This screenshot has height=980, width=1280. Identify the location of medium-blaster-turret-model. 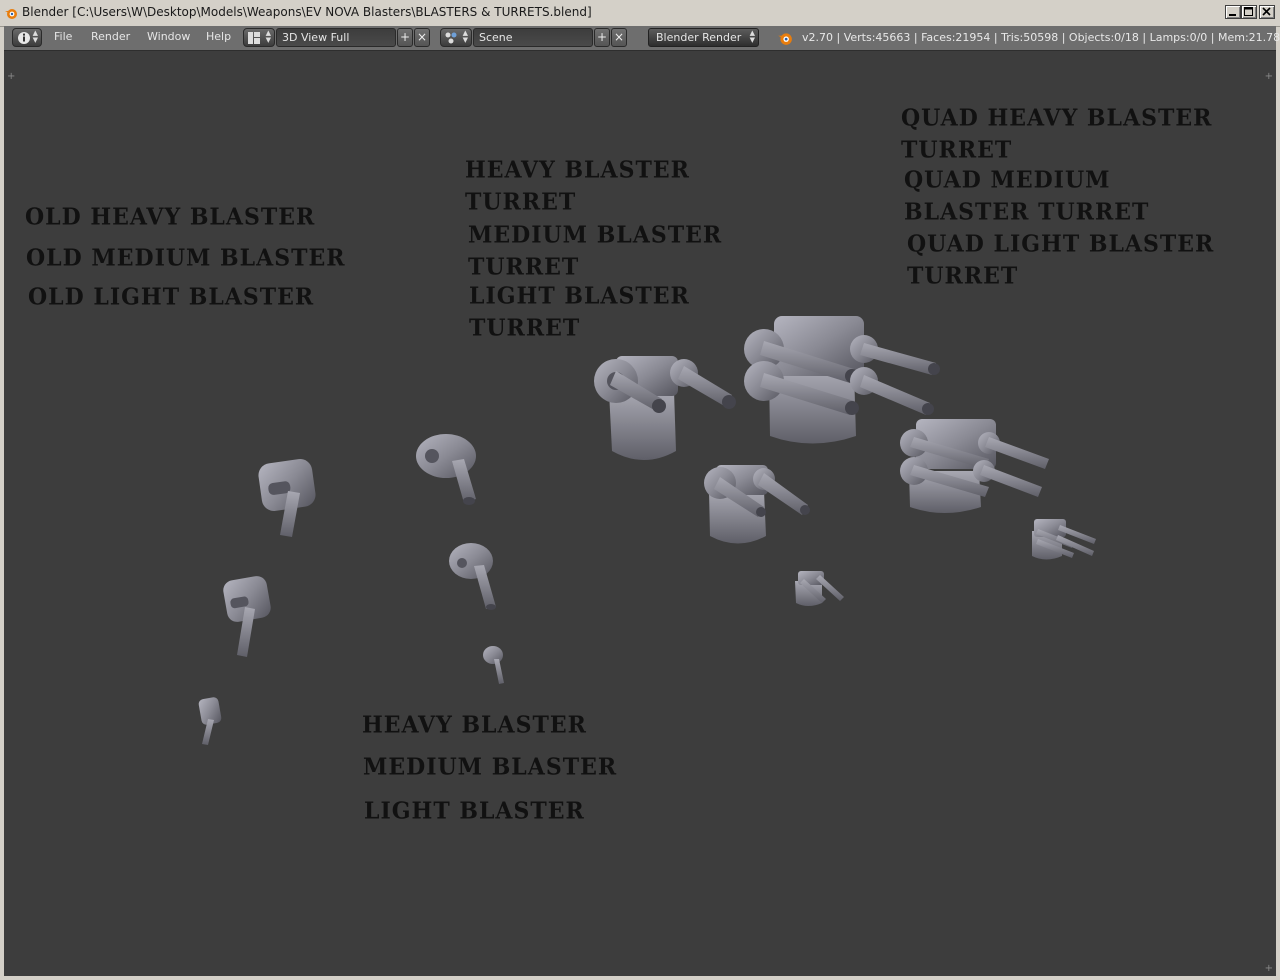
(757, 504).